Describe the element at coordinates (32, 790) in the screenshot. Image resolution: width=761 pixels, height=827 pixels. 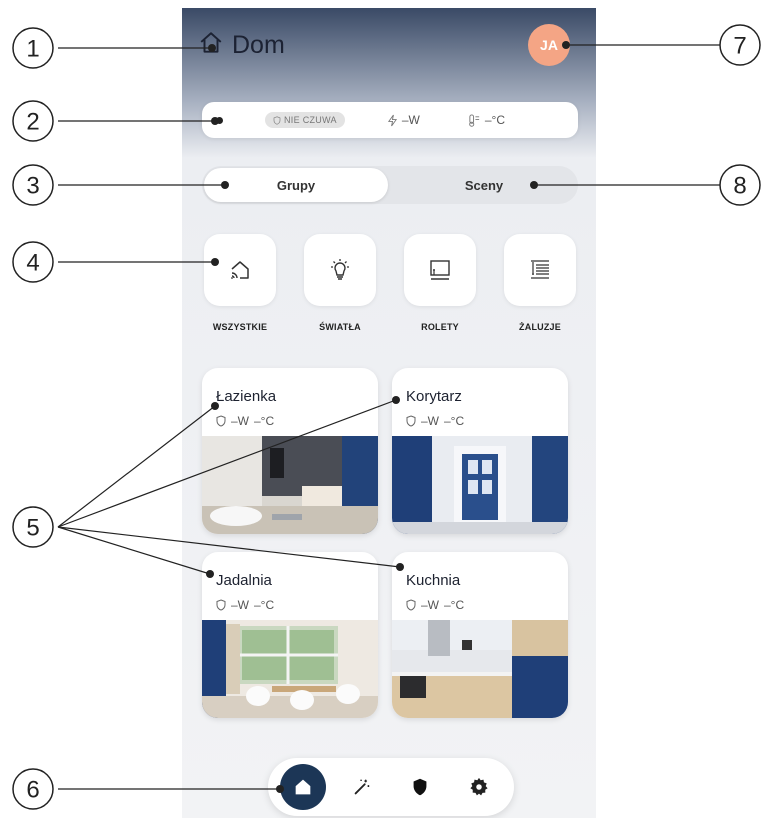
I see `callout-6-label: 6` at that location.